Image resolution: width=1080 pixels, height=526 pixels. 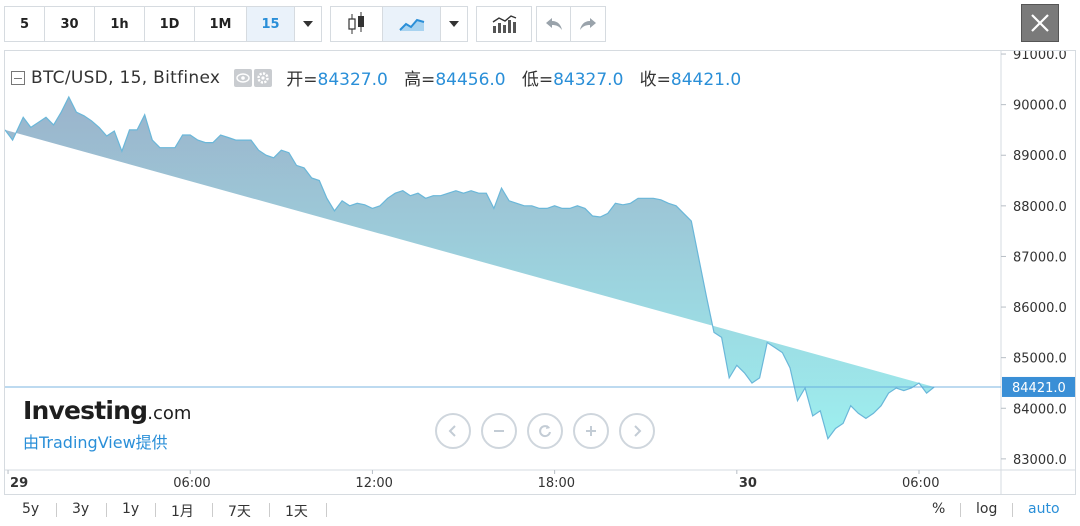 I want to click on toolbar: 5 30 1h 1D 1M 15, so click(x=540, y=24).